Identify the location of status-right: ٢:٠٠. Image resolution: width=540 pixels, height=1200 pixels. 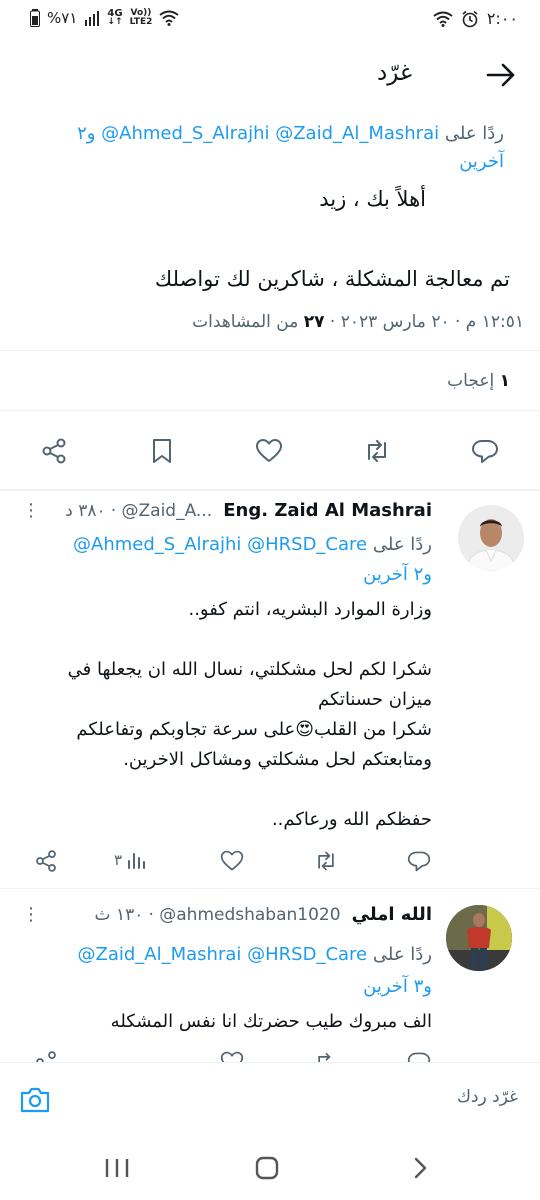
(475, 18).